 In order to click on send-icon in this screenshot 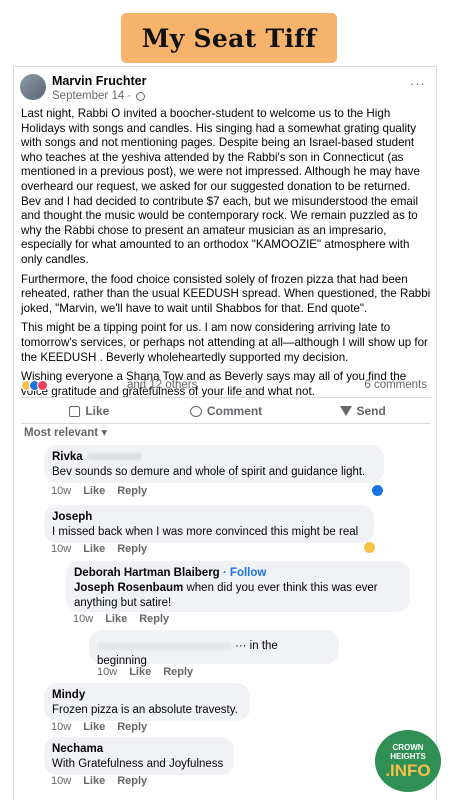, I will do `click(345, 411)`.